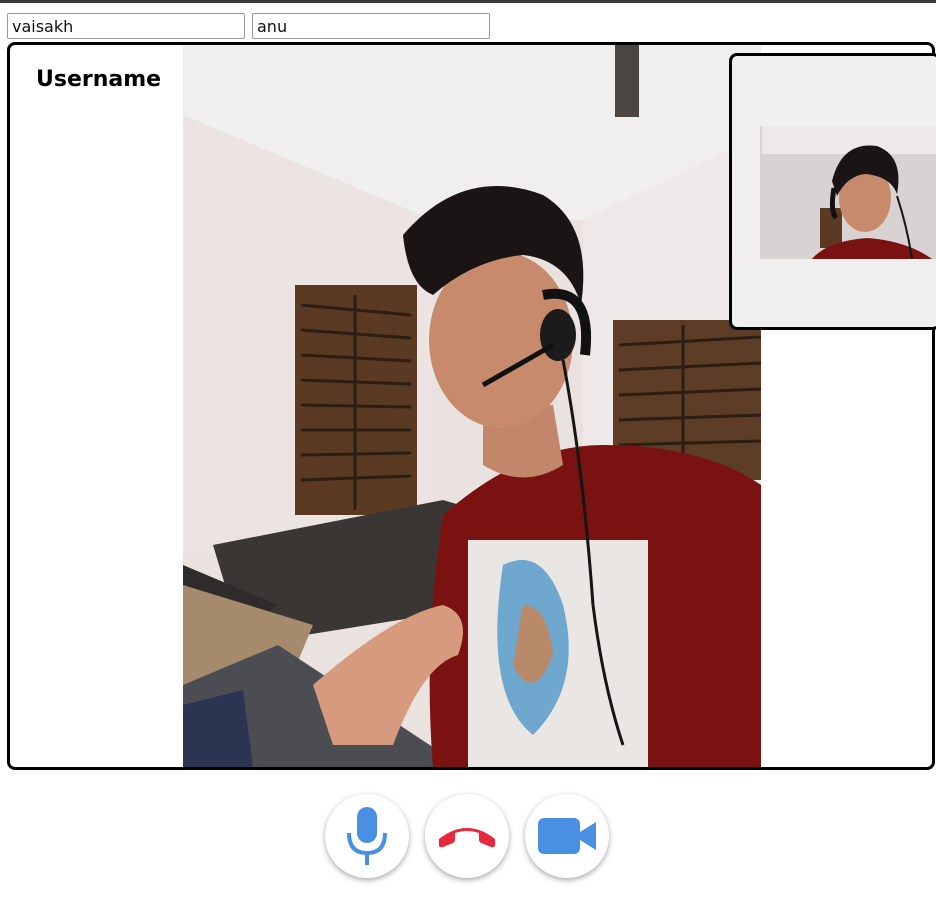 This screenshot has width=936, height=904. What do you see at coordinates (126, 26) in the screenshot?
I see `my-name-input` at bounding box center [126, 26].